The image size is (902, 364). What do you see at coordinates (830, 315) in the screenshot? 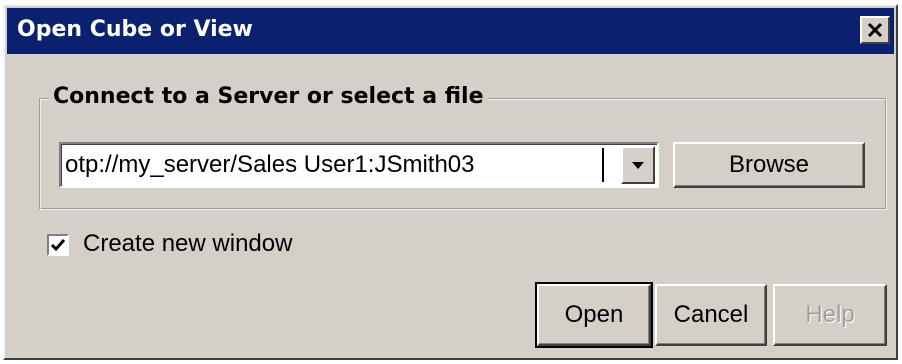
I see `help-button: Help` at bounding box center [830, 315].